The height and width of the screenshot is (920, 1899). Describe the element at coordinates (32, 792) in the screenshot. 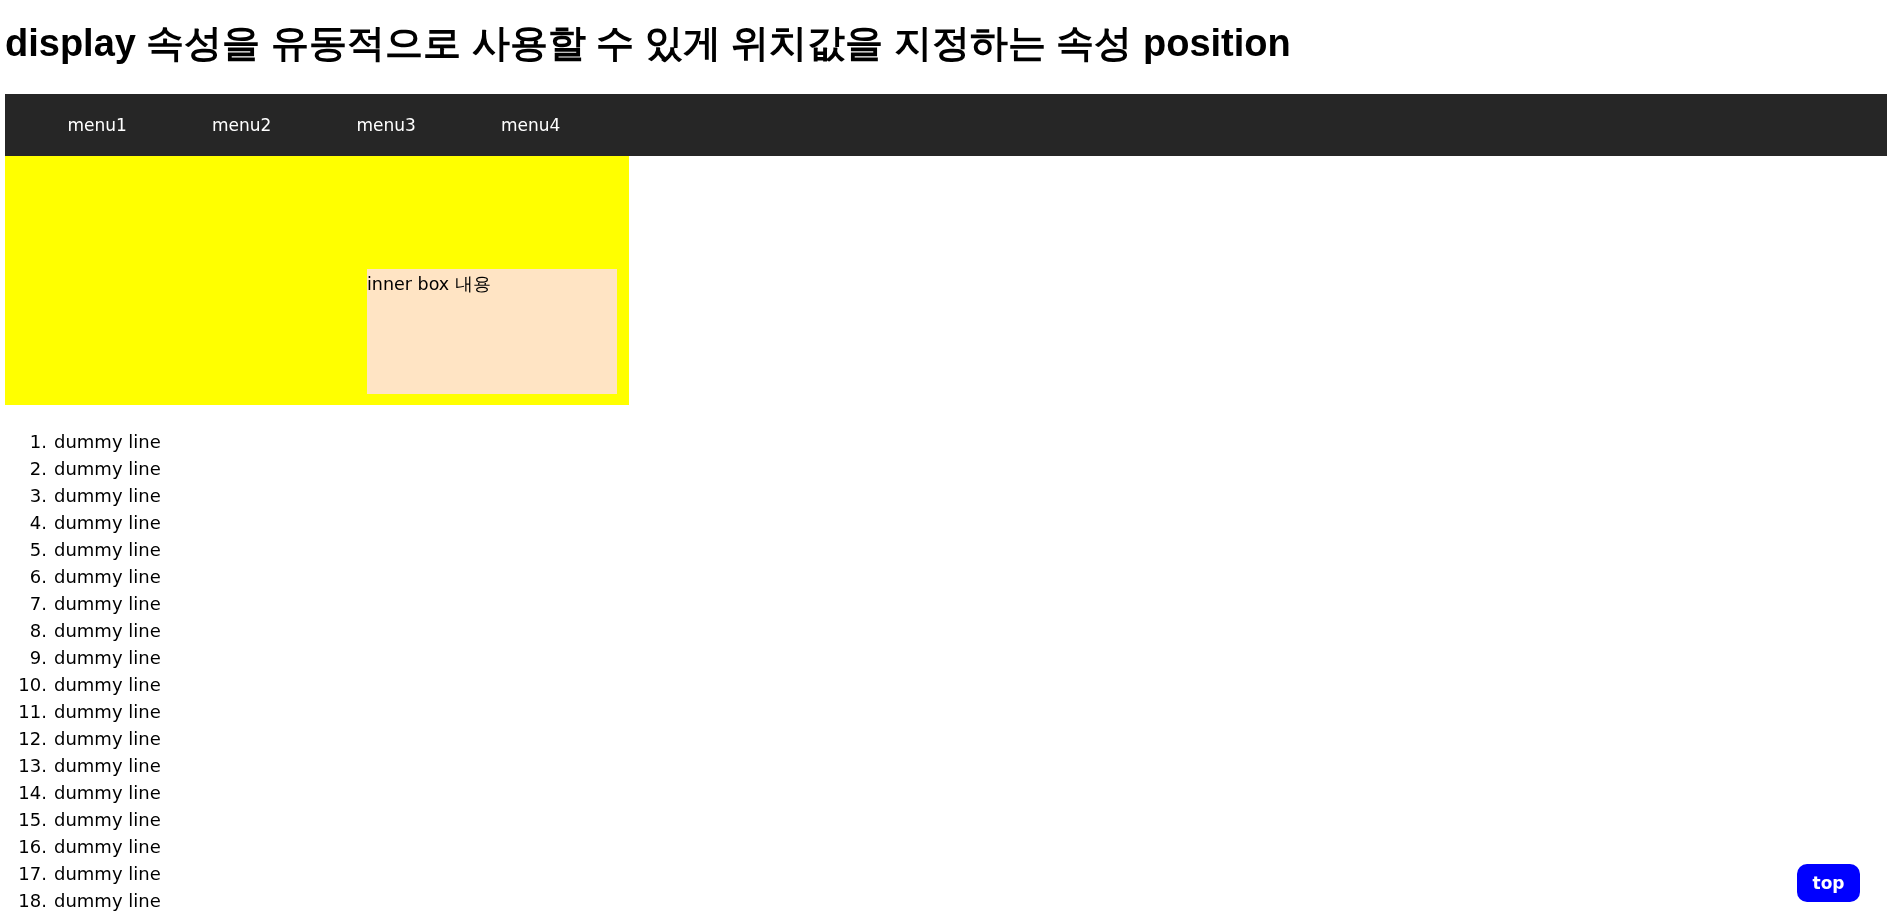

I see `list-number: 14.` at that location.